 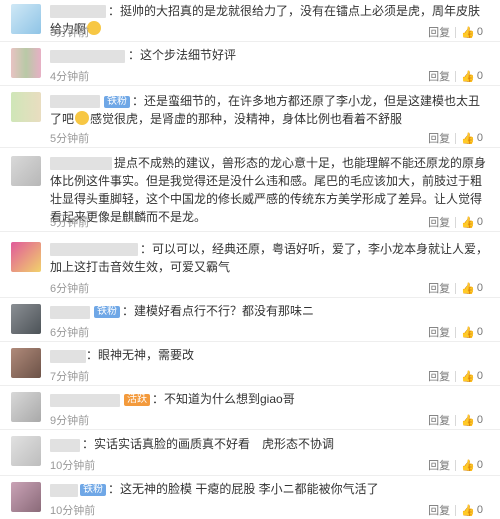 What do you see at coordinates (140, 355) in the screenshot?
I see `comment-text: ：眼神无神，需要改` at bounding box center [140, 355].